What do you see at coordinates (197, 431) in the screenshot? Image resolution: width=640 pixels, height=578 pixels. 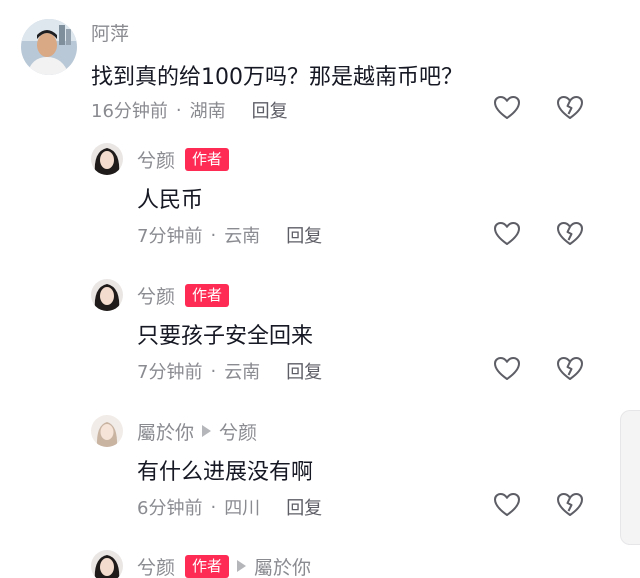 I see `comment-header: 屬於你 兮颜` at bounding box center [197, 431].